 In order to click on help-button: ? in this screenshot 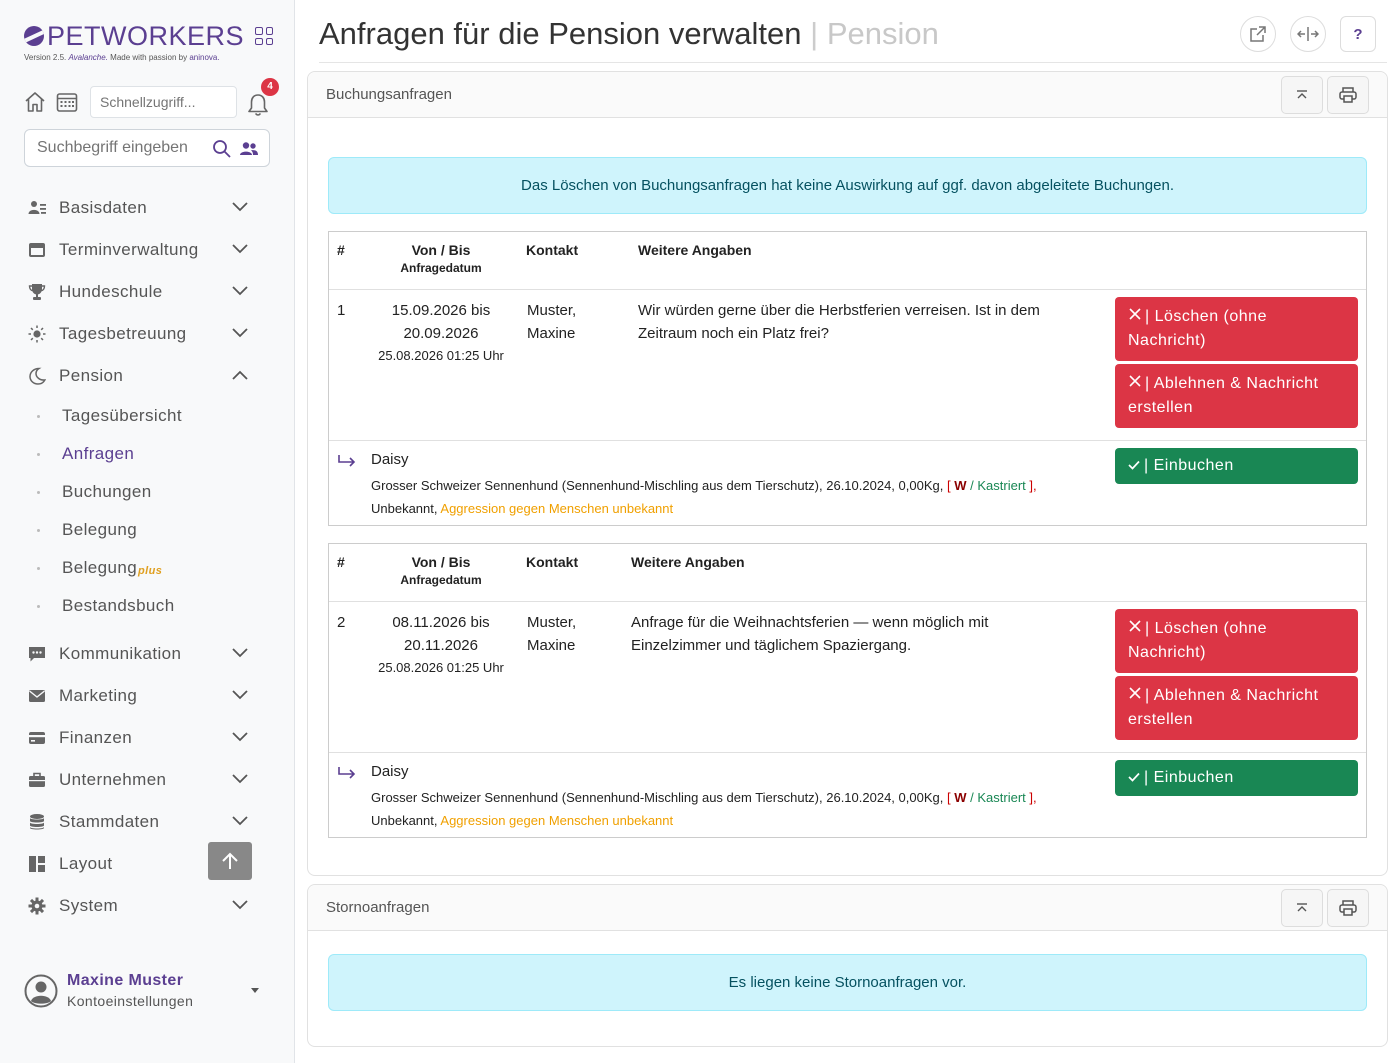, I will do `click(1358, 34)`.